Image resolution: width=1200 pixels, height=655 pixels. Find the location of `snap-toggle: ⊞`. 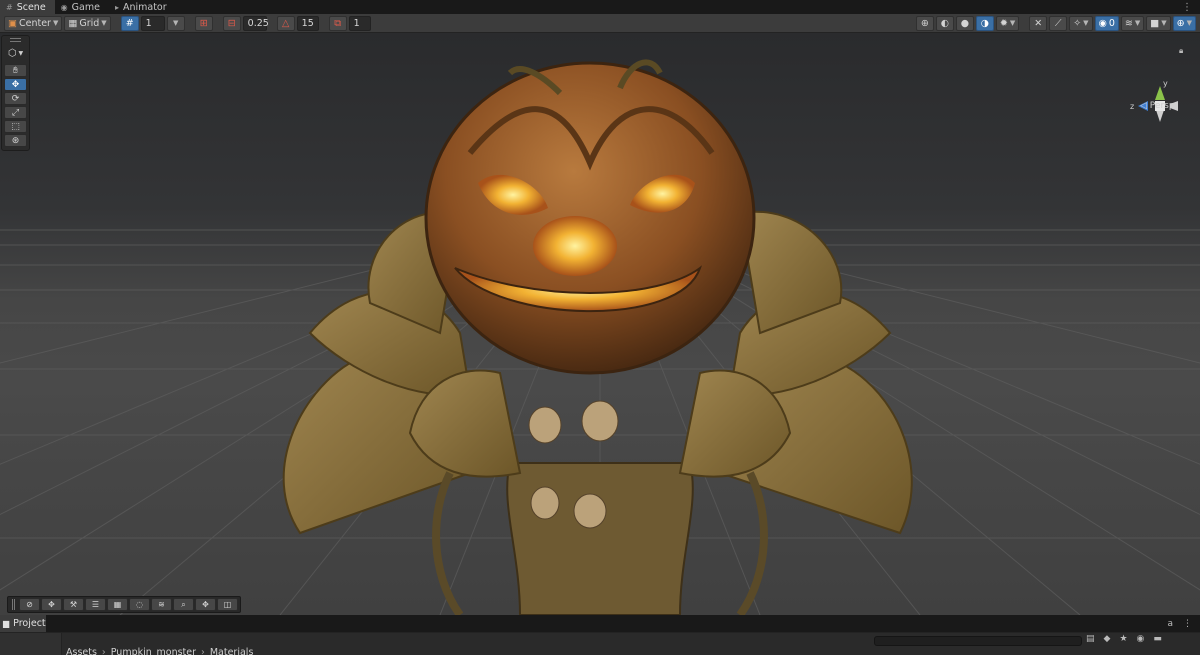

snap-toggle: ⊞ is located at coordinates (203, 23).